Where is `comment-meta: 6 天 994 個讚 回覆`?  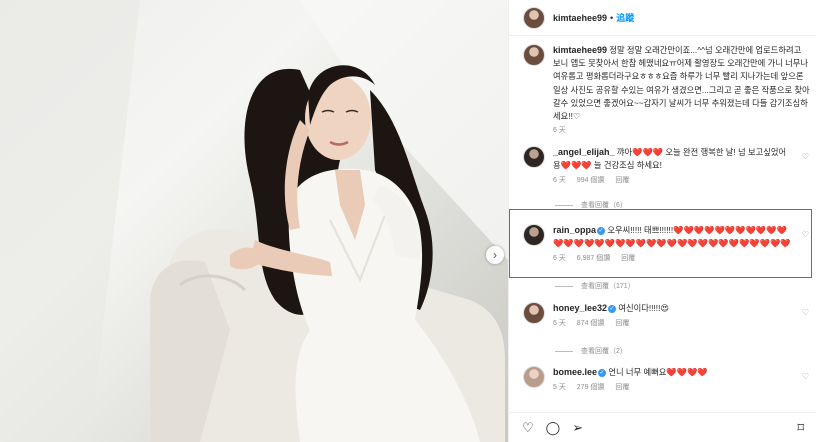
comment-meta: 6 天 994 個讚 回覆 is located at coordinates (673, 180).